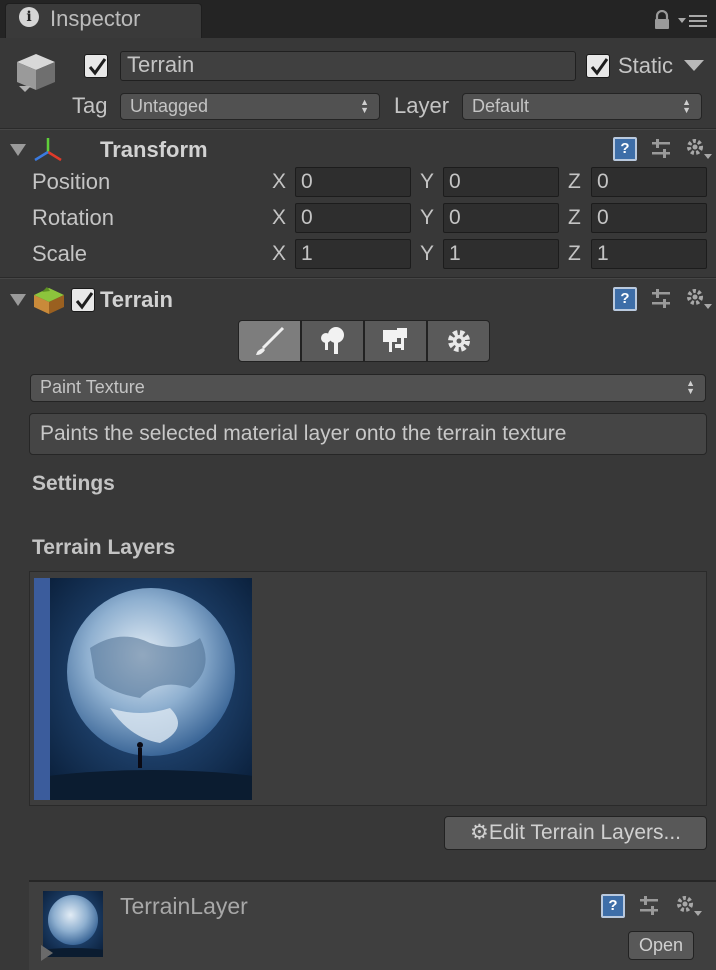 The width and height of the screenshot is (716, 970). I want to click on terrain-title: Terrain, so click(136, 299).